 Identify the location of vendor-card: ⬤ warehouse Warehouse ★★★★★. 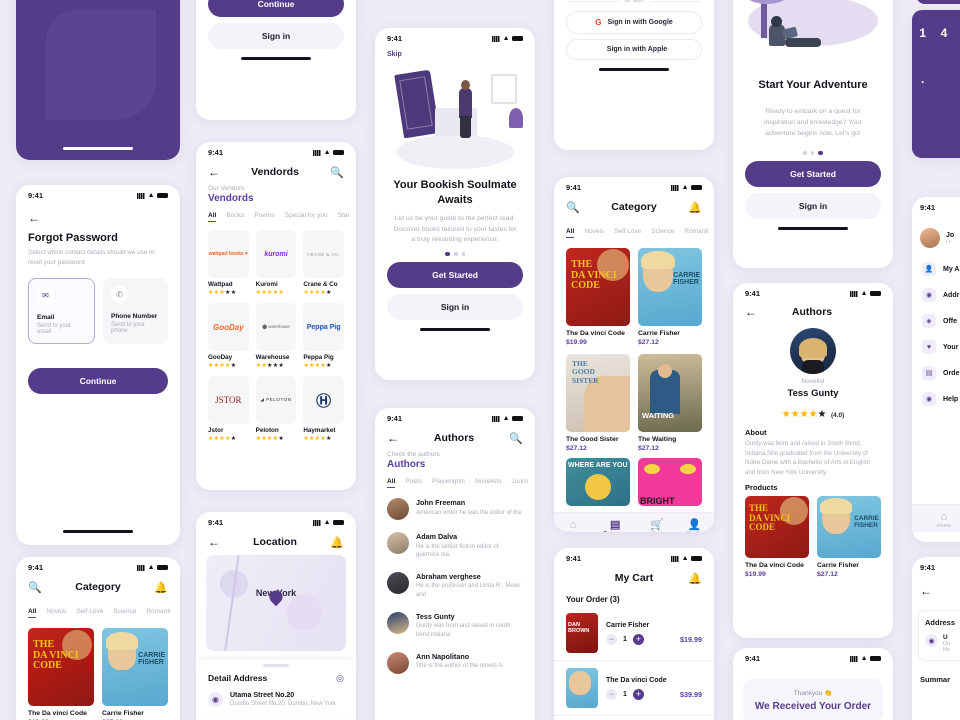
(276, 336).